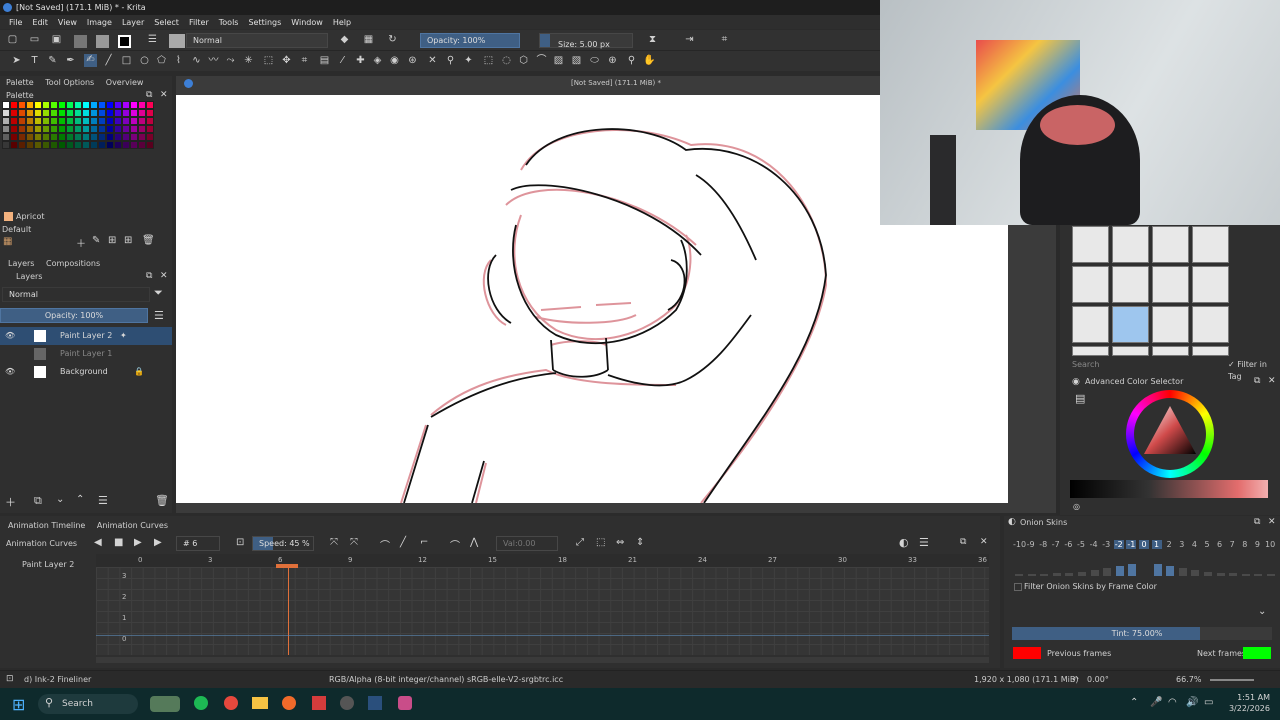 Image resolution: width=1280 pixels, height=720 pixels. Describe the element at coordinates (542, 635) in the screenshot. I see `curve-line` at that location.